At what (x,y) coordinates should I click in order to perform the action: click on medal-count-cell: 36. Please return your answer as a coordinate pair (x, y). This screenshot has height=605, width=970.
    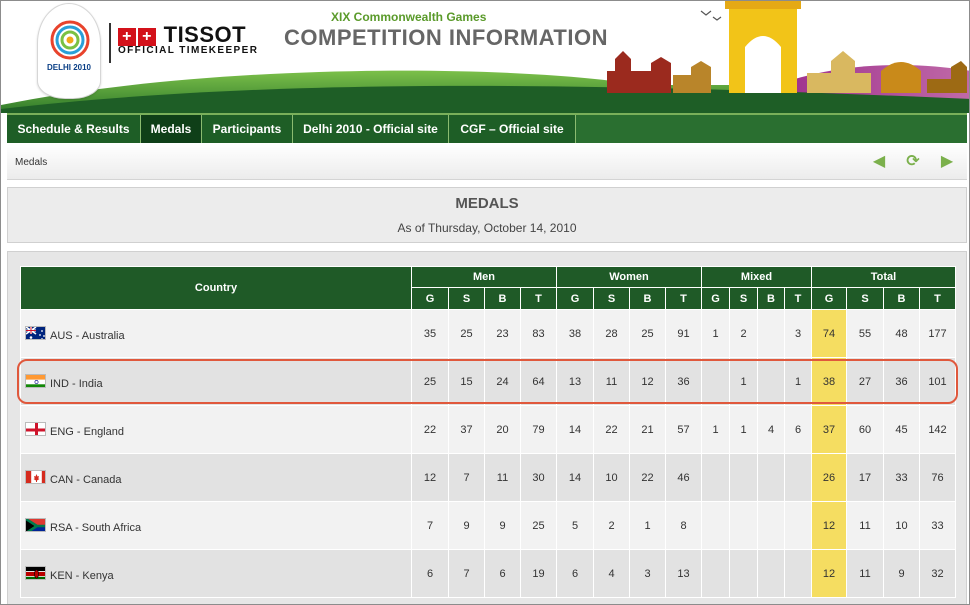
    Looking at the image, I should click on (901, 381).